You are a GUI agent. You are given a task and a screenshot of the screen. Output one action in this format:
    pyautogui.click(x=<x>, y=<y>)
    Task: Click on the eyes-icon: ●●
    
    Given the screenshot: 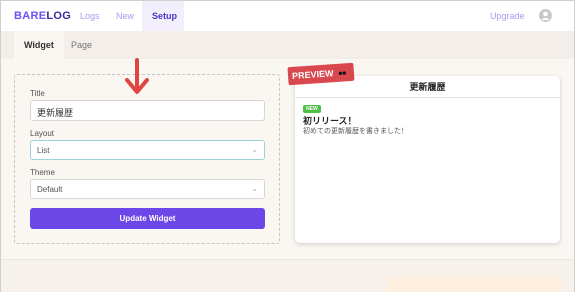 What is the action you would take?
    pyautogui.click(x=341, y=73)
    